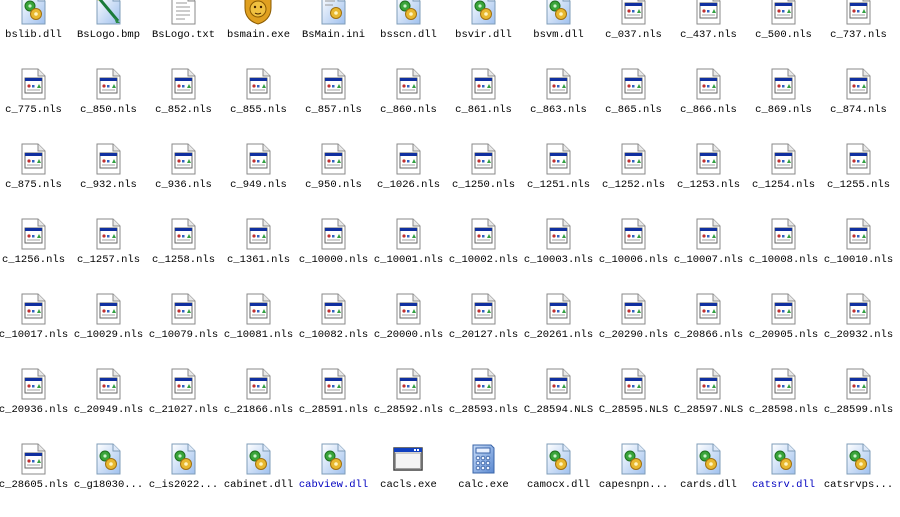 This screenshot has height=517, width=900. Describe the element at coordinates (783, 404) in the screenshot. I see `file-item: c_28598.nls` at that location.